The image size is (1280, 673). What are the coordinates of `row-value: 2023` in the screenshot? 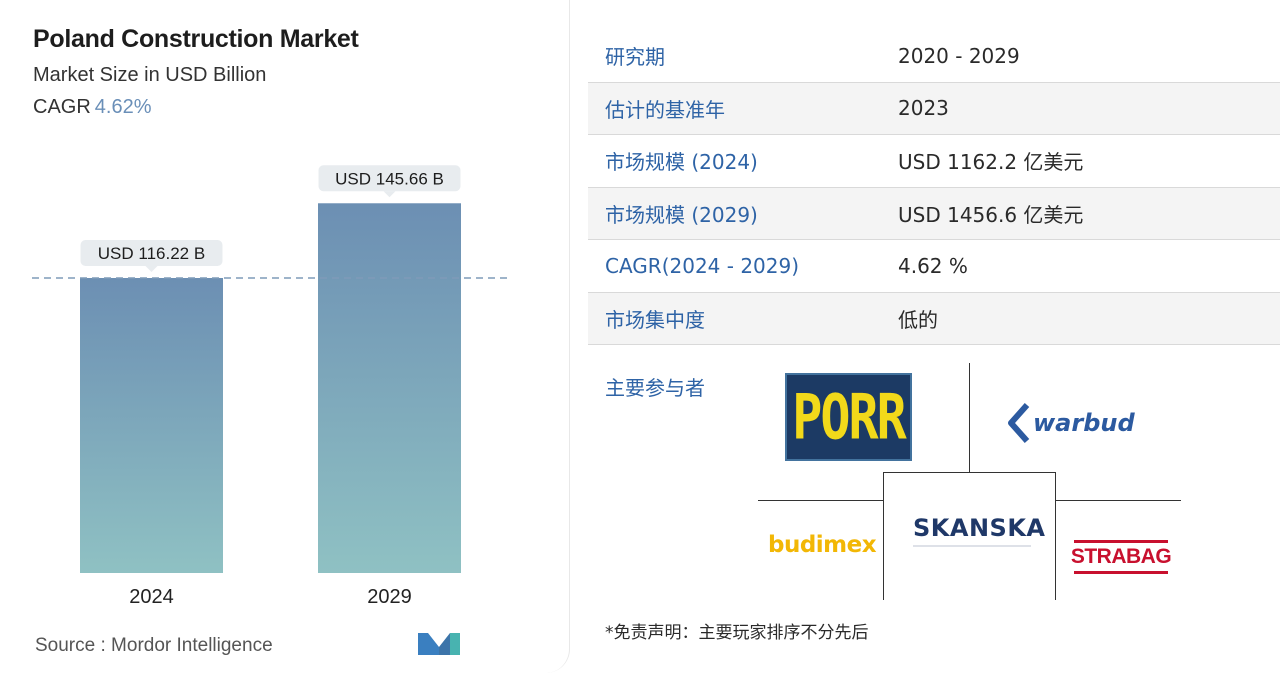 It's located at (923, 108).